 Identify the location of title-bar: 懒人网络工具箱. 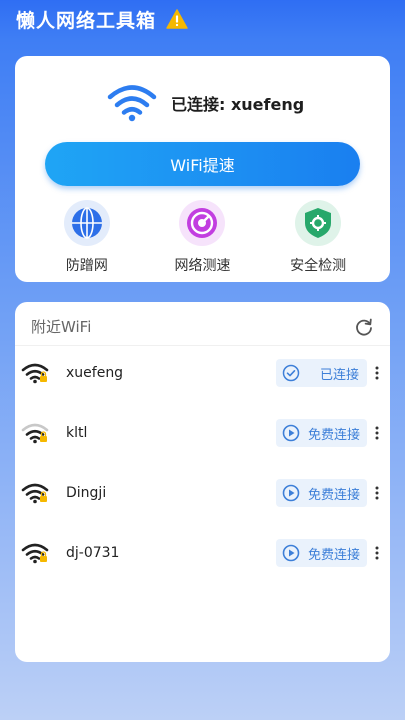
(102, 19).